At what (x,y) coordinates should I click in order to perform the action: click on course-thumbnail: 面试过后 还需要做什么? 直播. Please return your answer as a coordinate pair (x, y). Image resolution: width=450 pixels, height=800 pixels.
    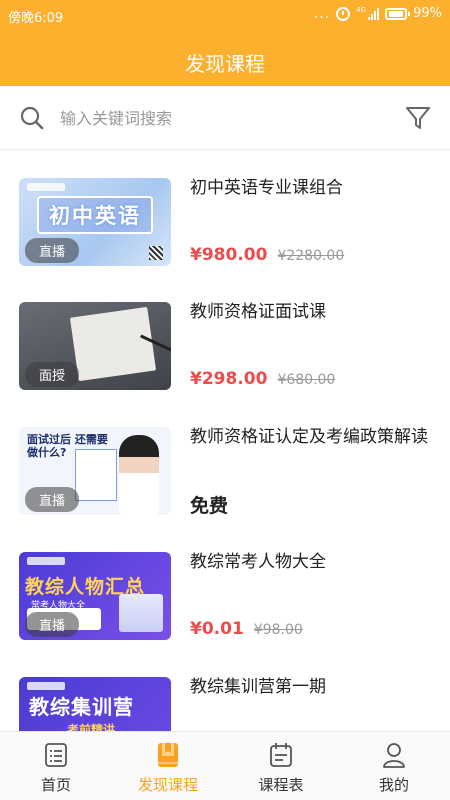
    Looking at the image, I should click on (95, 471).